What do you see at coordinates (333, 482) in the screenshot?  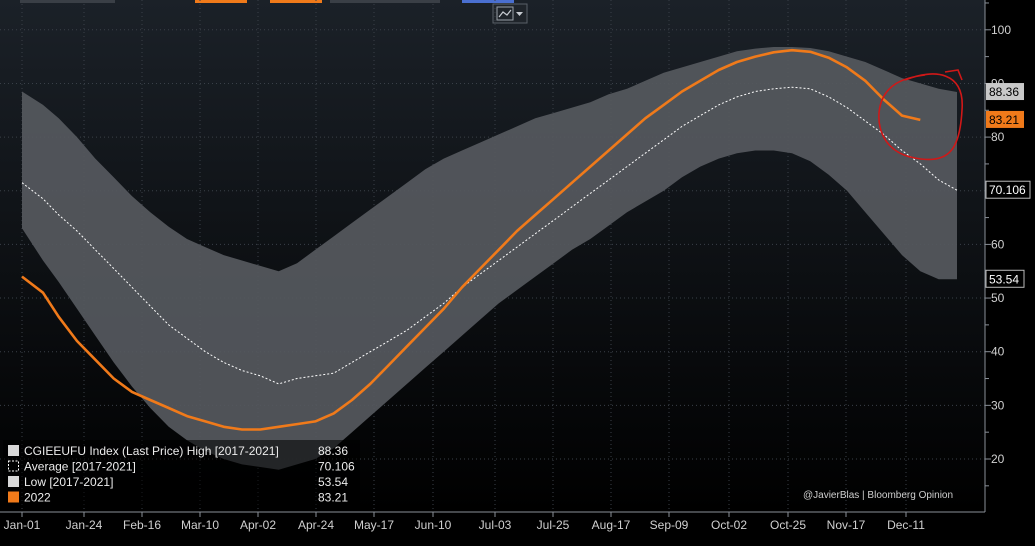 I see `legend-value: 53.54` at bounding box center [333, 482].